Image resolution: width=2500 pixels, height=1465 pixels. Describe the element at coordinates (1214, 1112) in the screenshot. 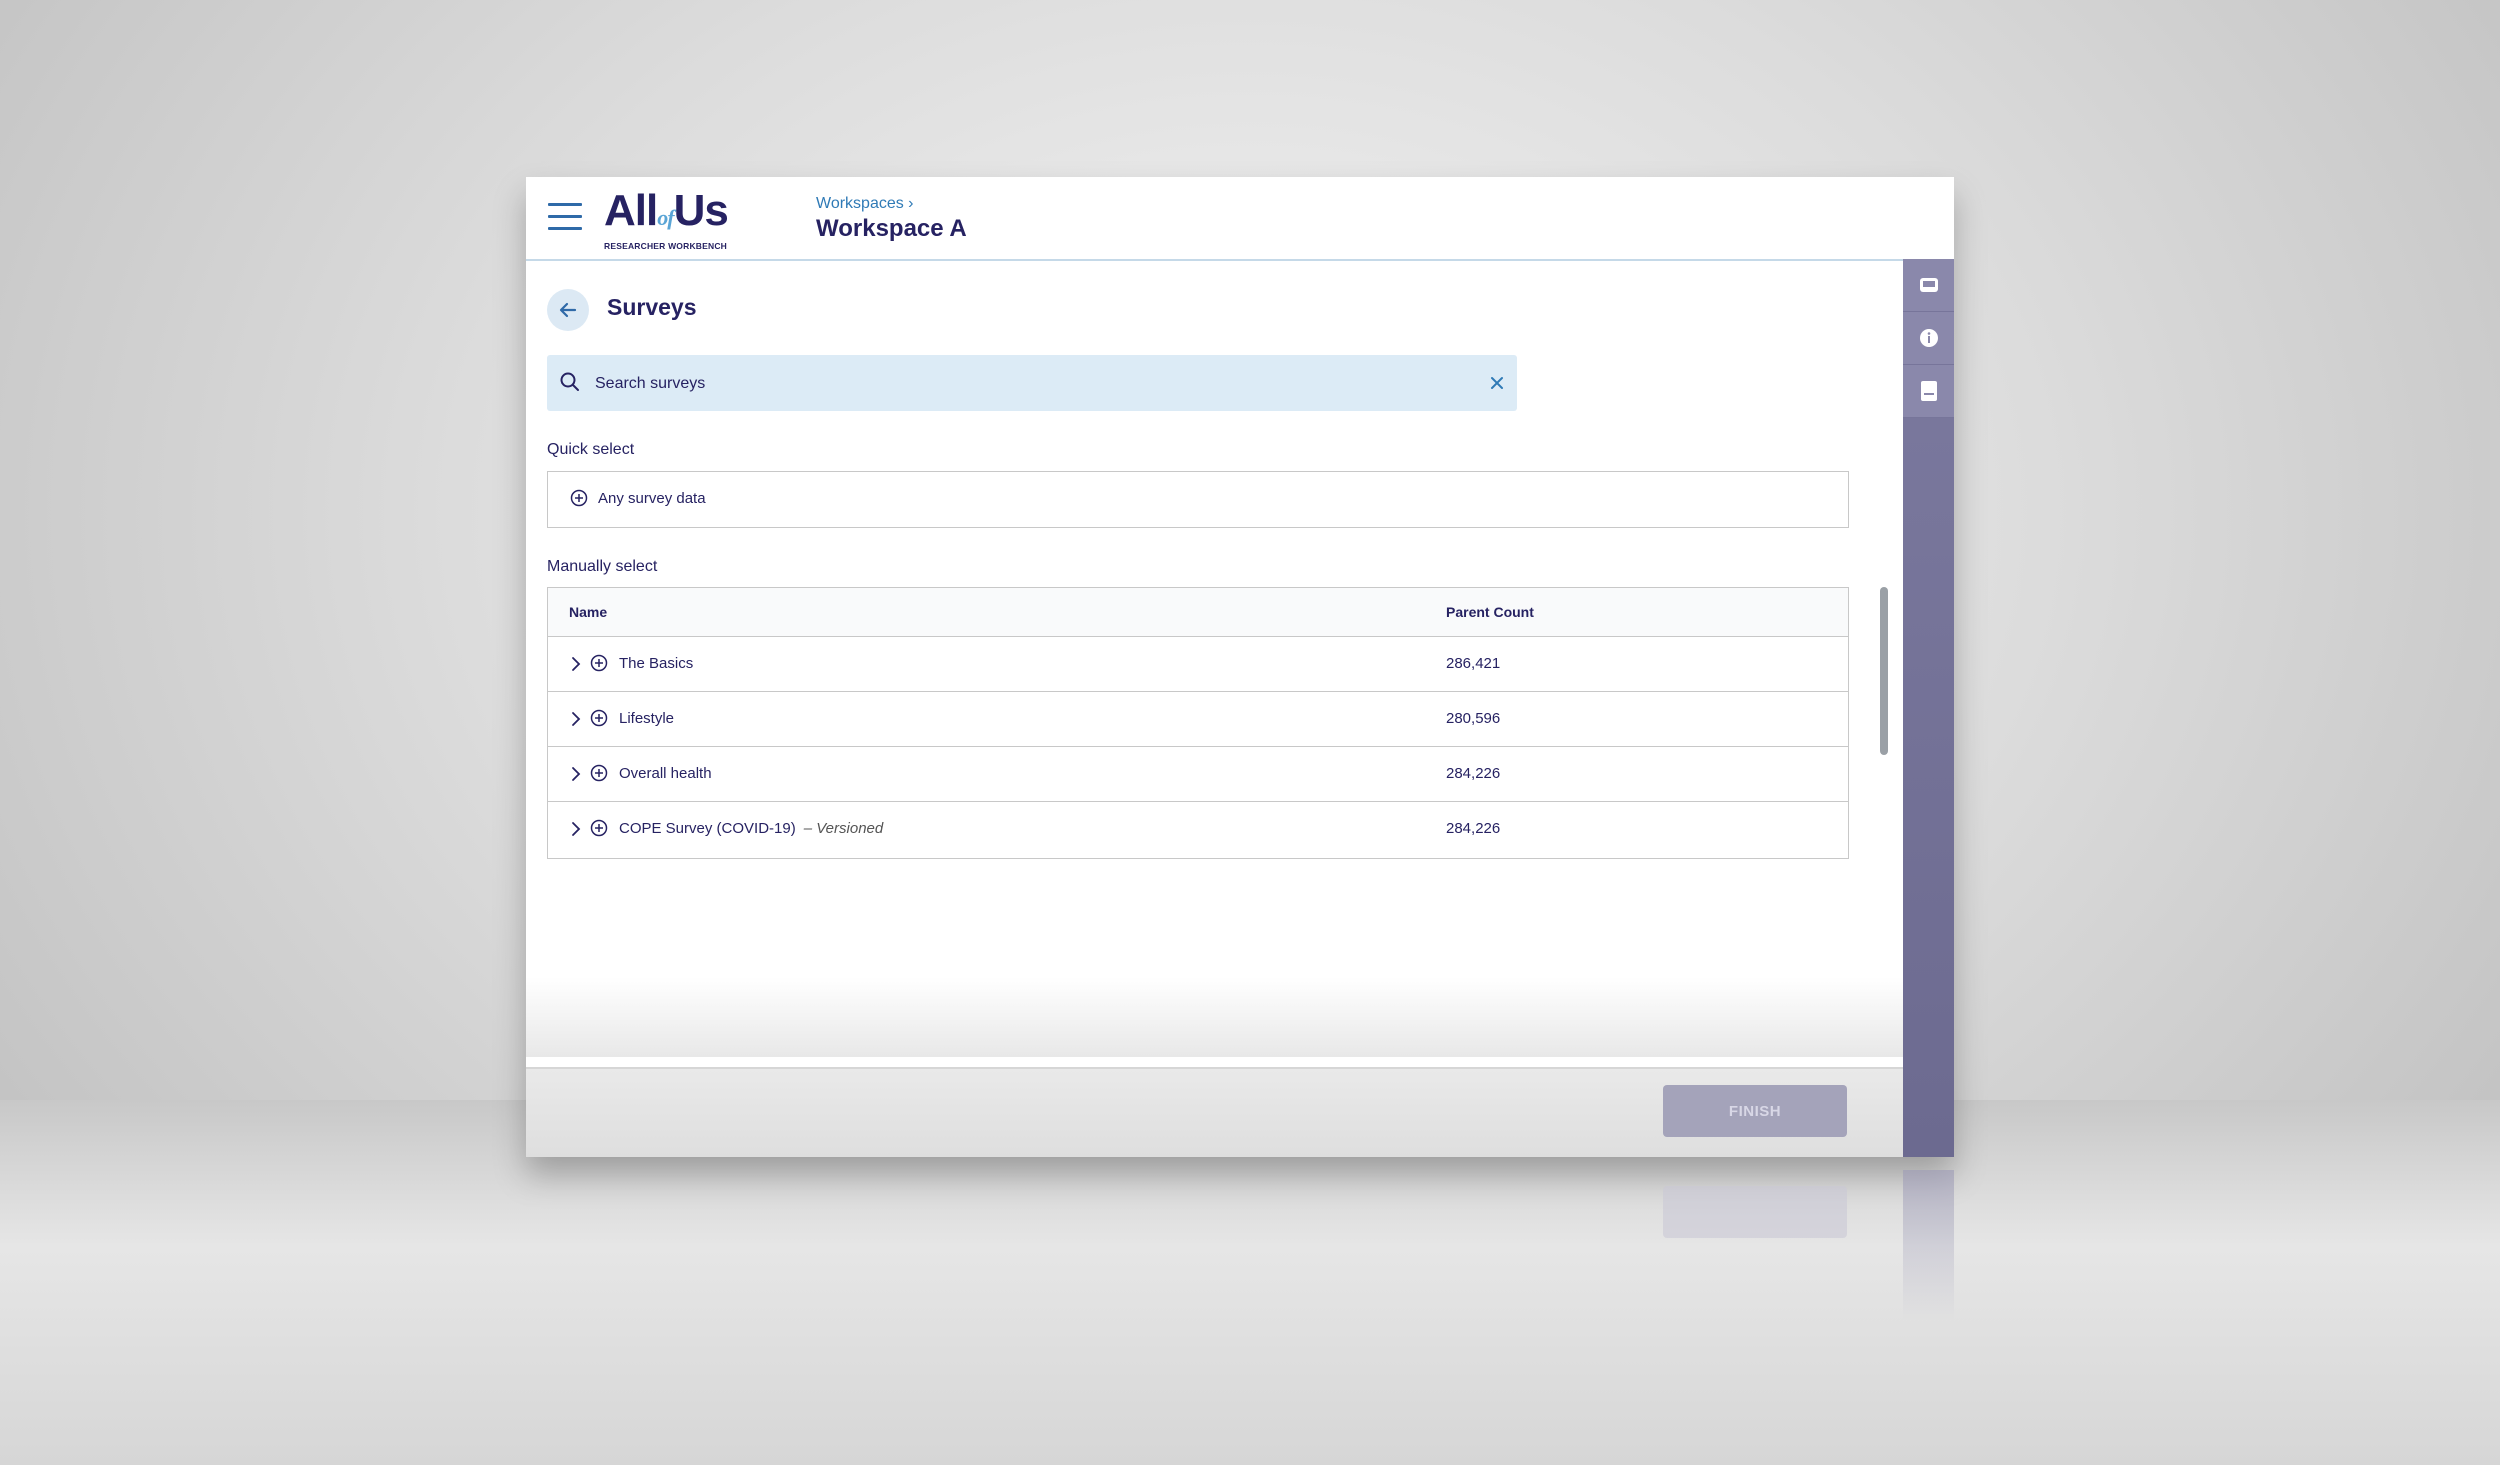

I see `footer-bar: FINISH` at that location.